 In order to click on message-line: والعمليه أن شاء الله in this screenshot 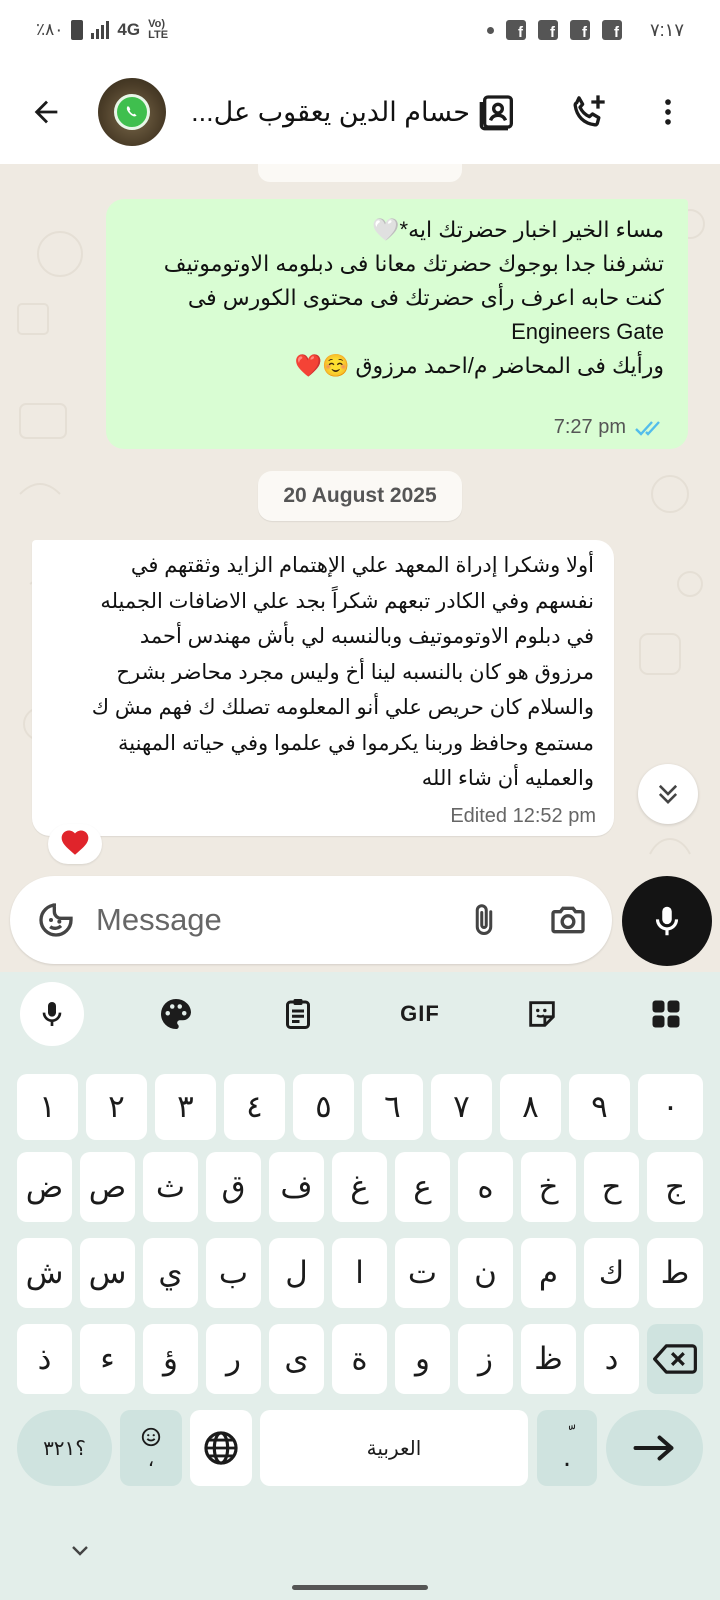, I will do `click(507, 778)`.